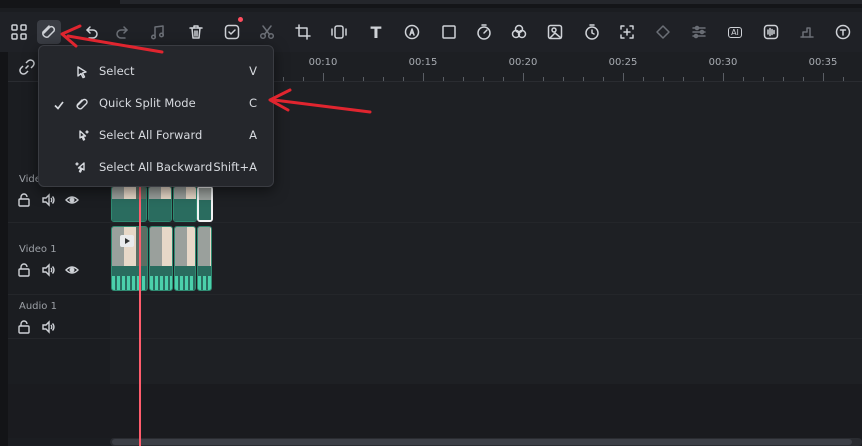 This screenshot has width=862, height=446. Describe the element at coordinates (82, 167) in the screenshot. I see `select-backward-icon` at that location.